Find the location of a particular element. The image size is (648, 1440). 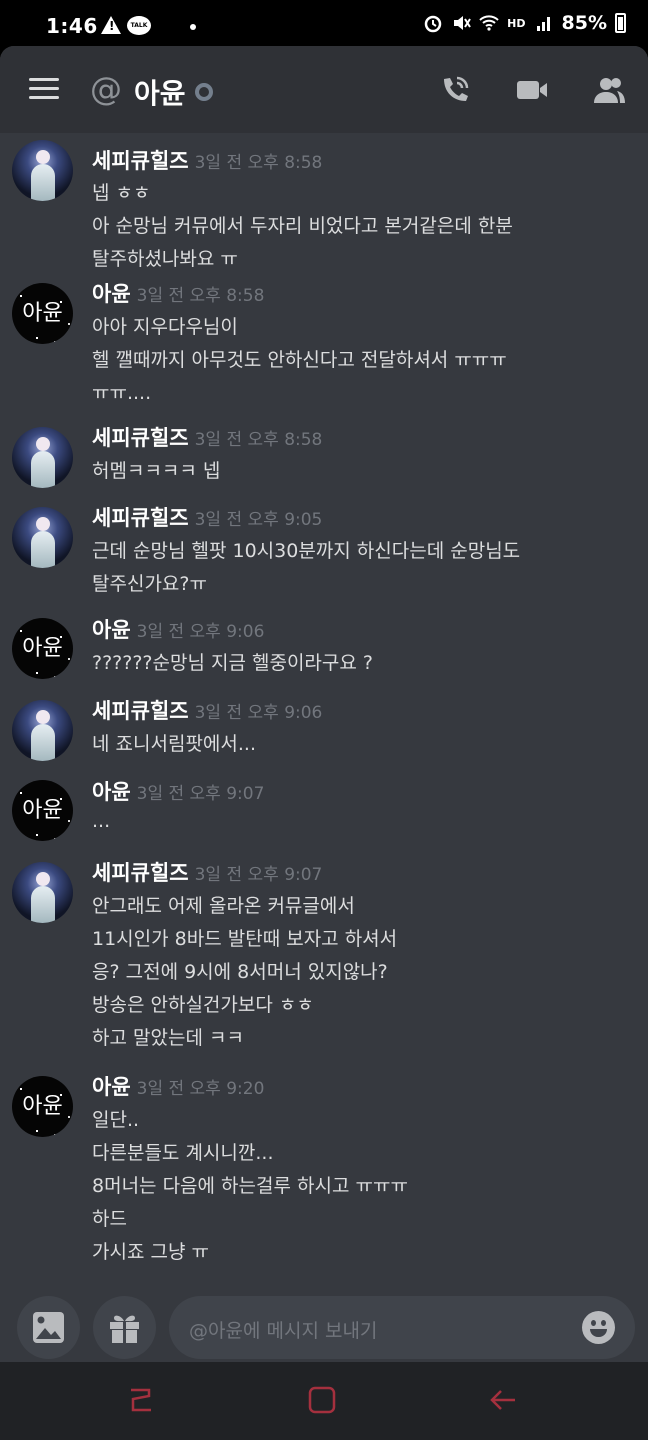

members-icon is located at coordinates (609, 90).